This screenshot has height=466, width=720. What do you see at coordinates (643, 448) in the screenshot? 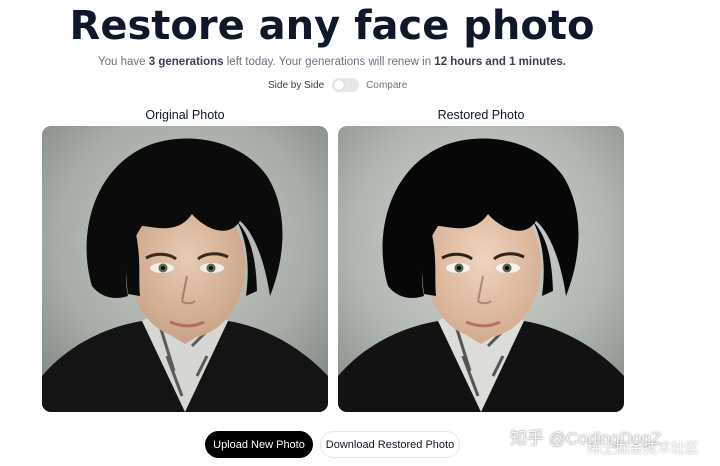
I see `watermark-text-secondary: 稀土掘金技术社区` at bounding box center [643, 448].